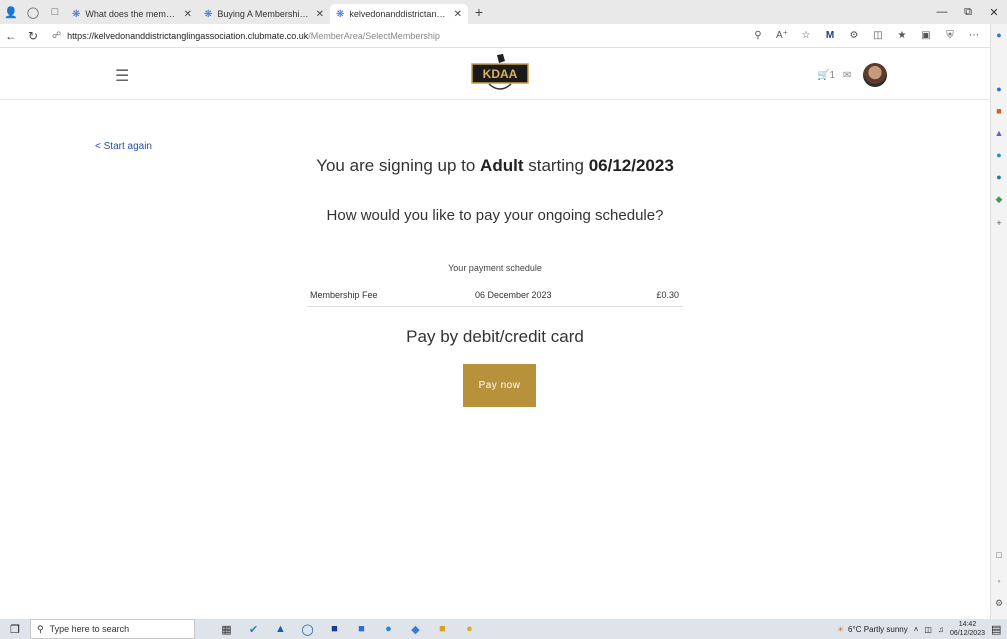 The image size is (1007, 639). I want to click on extension-icon: ⚙, so click(854, 35).